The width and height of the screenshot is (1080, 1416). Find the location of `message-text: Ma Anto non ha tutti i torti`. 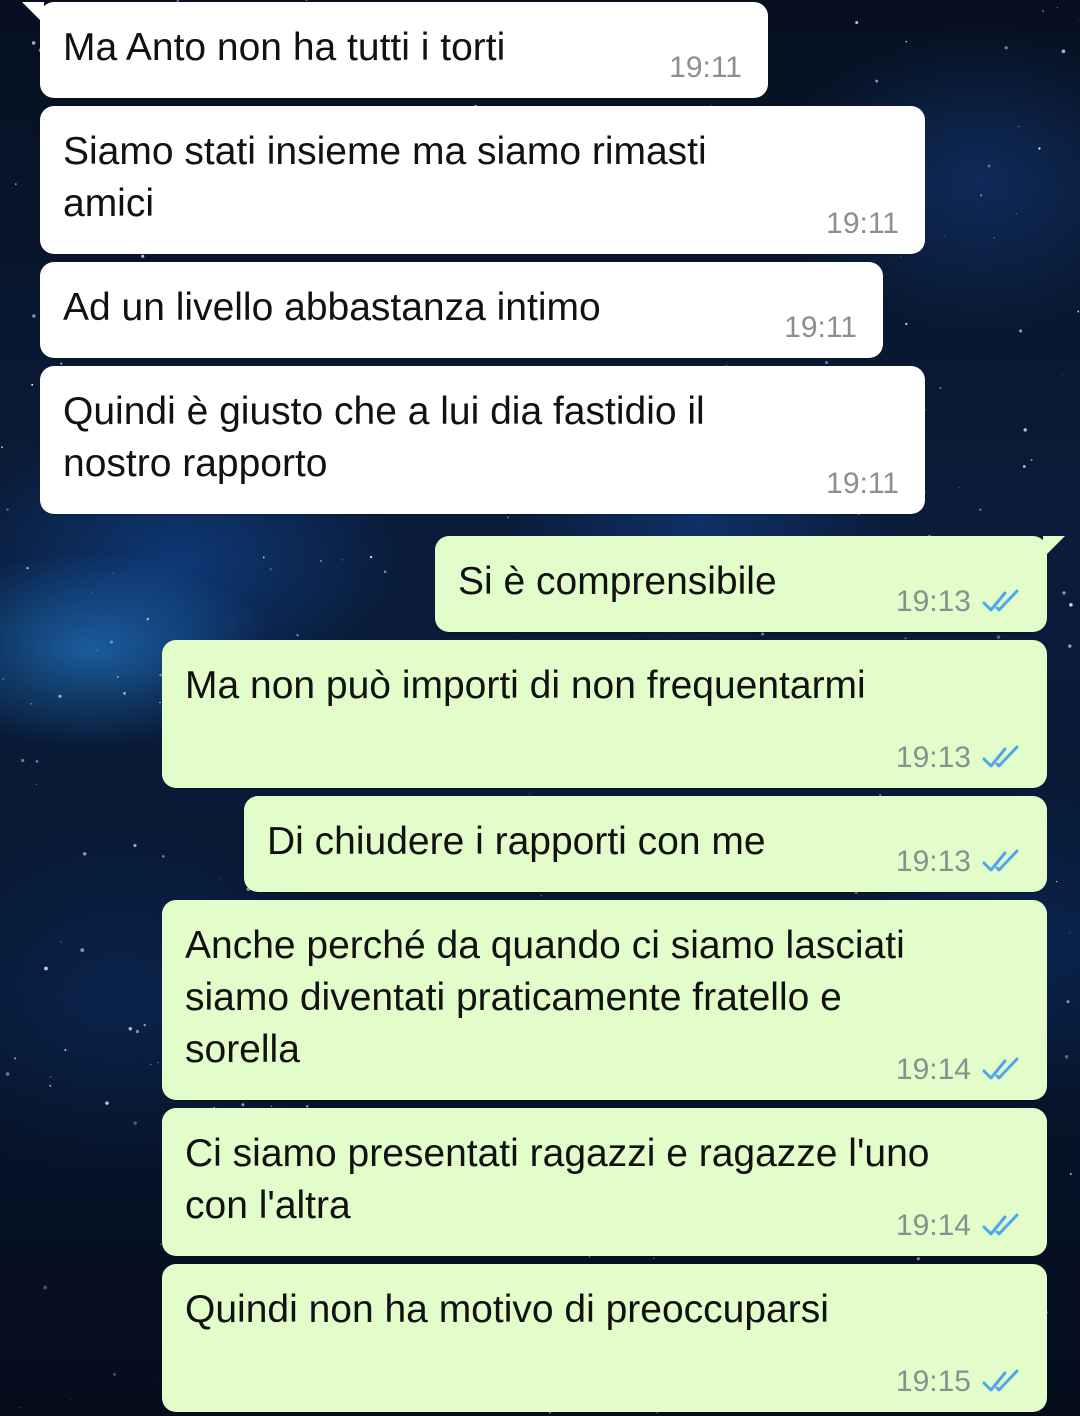

message-text: Ma Anto non ha tutti i torti is located at coordinates (284, 47).